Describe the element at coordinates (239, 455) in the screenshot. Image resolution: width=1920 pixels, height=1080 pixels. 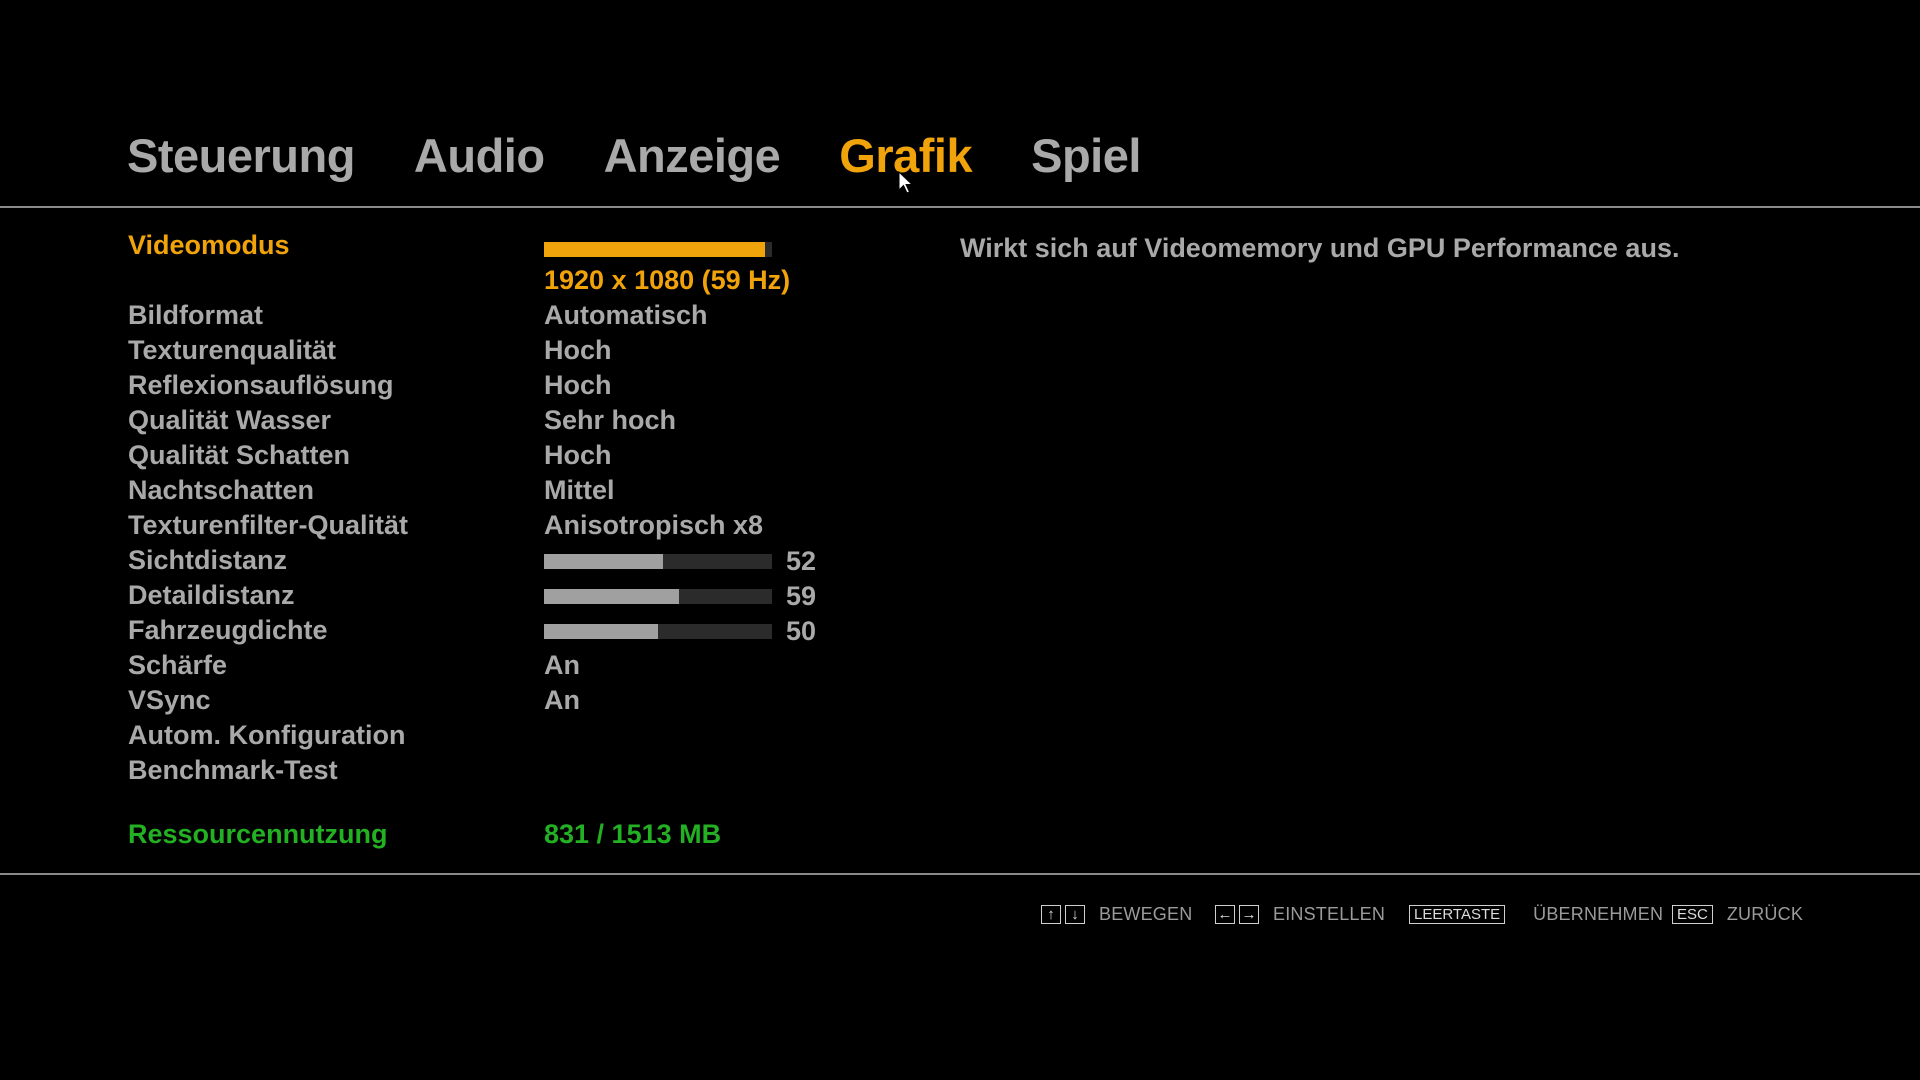
I see `setting-label: Qualität Schatten` at that location.